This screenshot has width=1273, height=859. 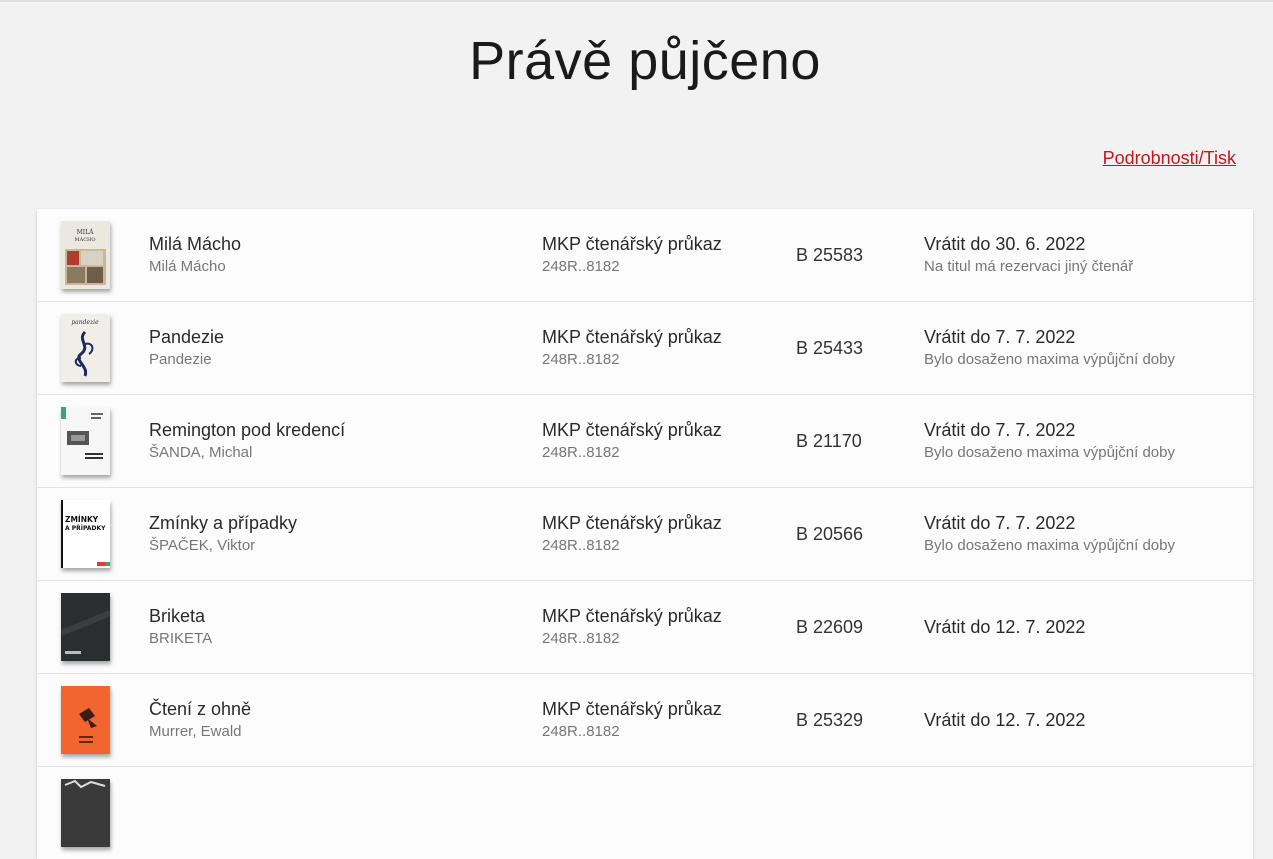 I want to click on book-author: Murrer, Ewald, so click(x=195, y=731).